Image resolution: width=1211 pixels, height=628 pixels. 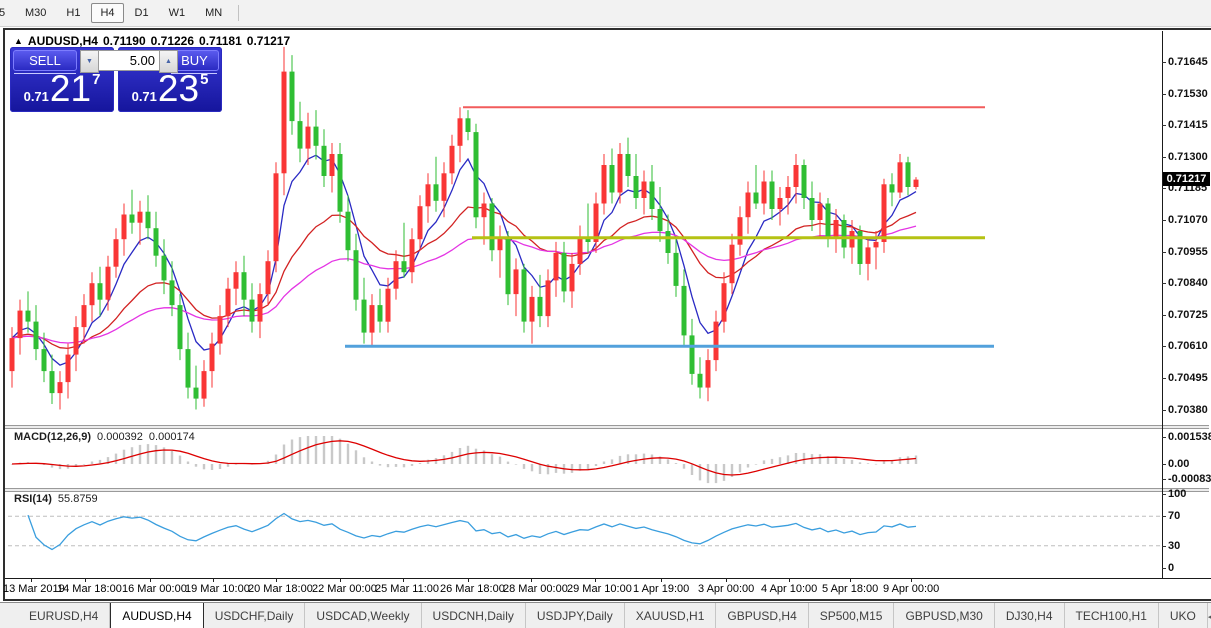 I want to click on chart-window-border-top, so click(x=607, y=29).